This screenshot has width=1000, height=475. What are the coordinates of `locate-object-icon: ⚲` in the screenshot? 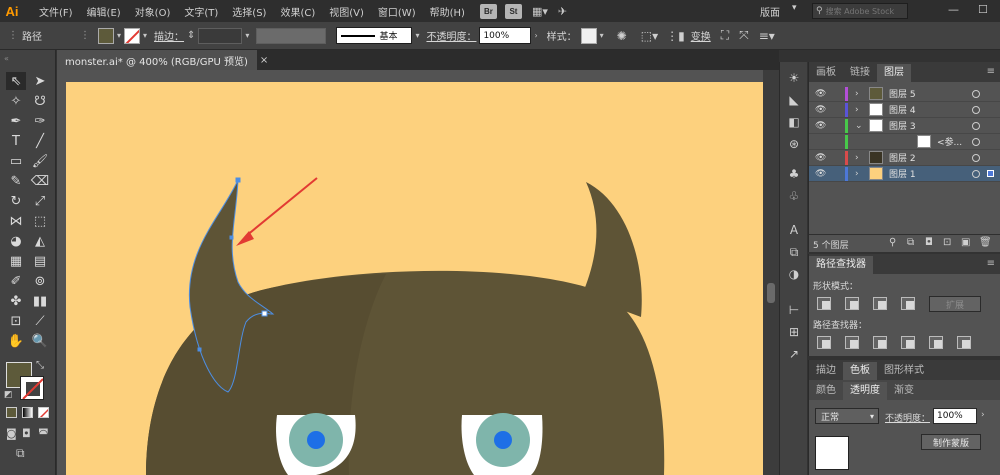 It's located at (892, 242).